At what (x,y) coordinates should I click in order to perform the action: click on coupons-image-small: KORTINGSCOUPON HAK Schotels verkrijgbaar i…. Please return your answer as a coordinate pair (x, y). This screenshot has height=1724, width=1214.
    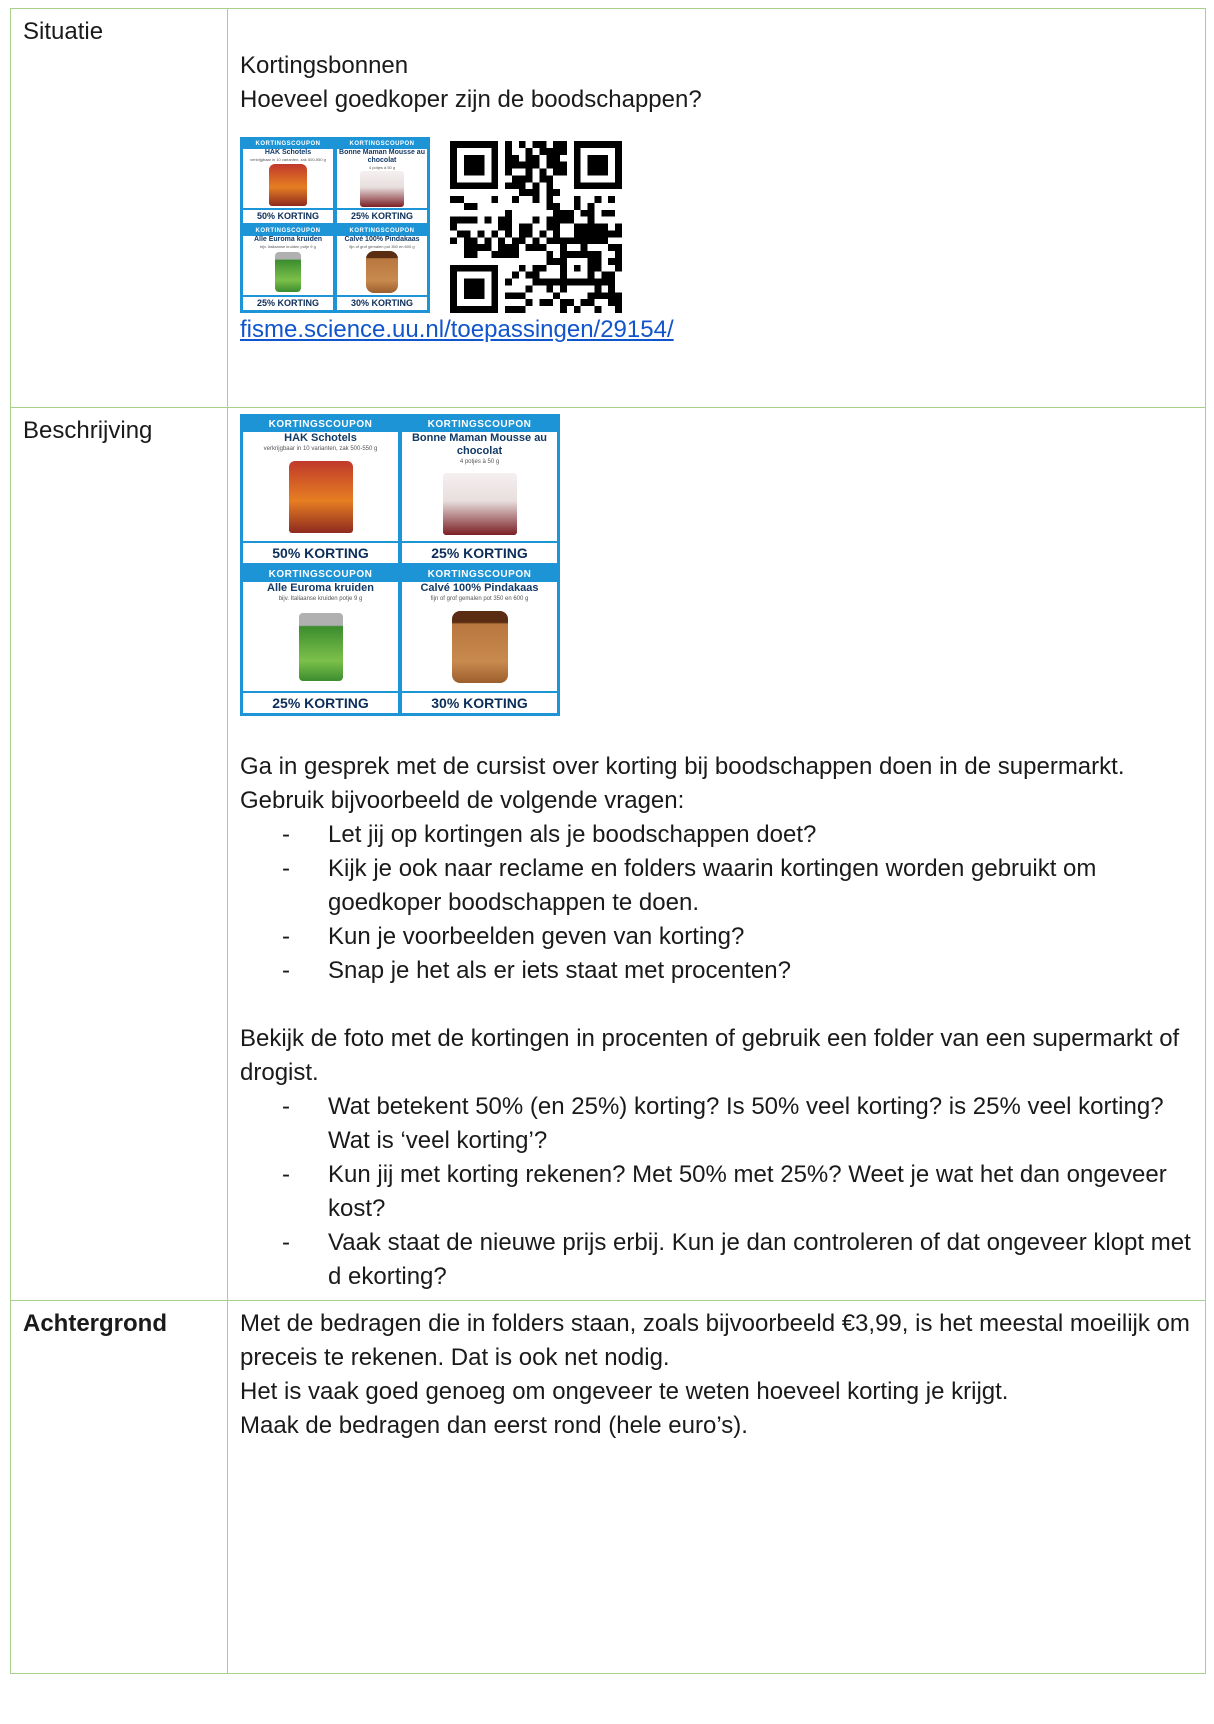
    Looking at the image, I should click on (335, 225).